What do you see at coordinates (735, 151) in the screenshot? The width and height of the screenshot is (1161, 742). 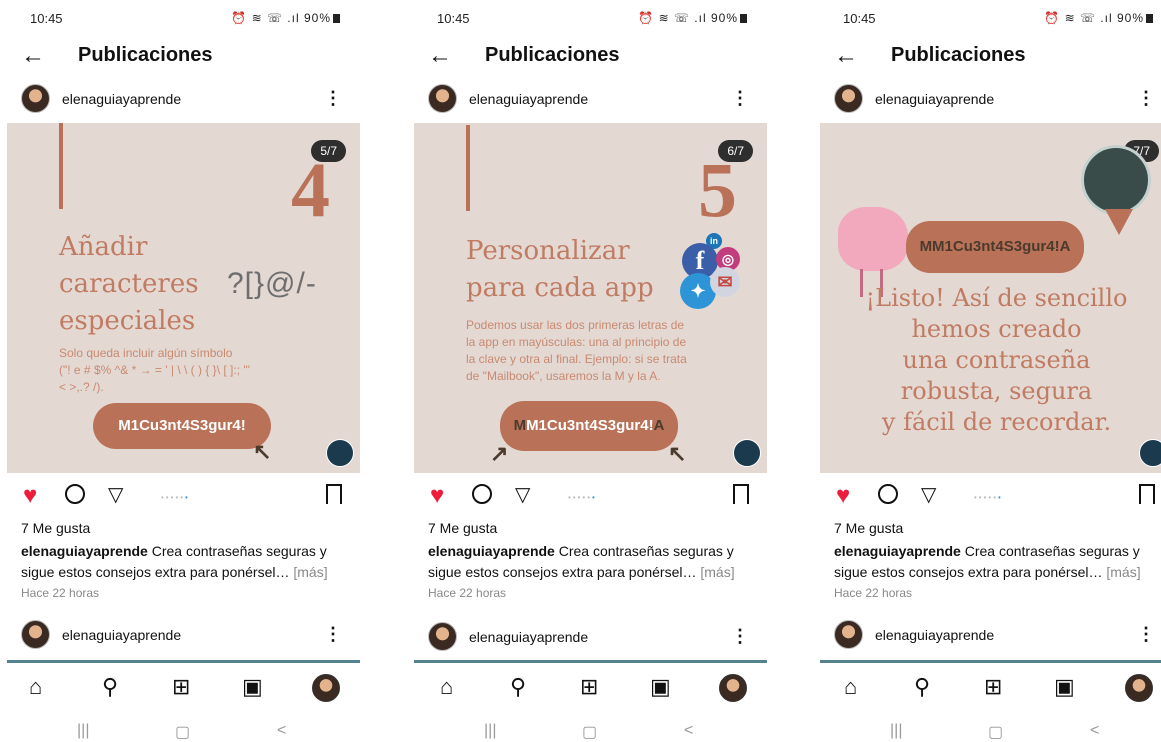 I see `slide-counter: 6/7` at bounding box center [735, 151].